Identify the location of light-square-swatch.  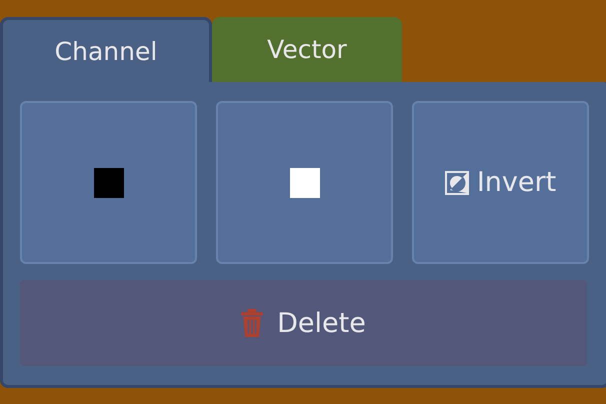
(305, 183).